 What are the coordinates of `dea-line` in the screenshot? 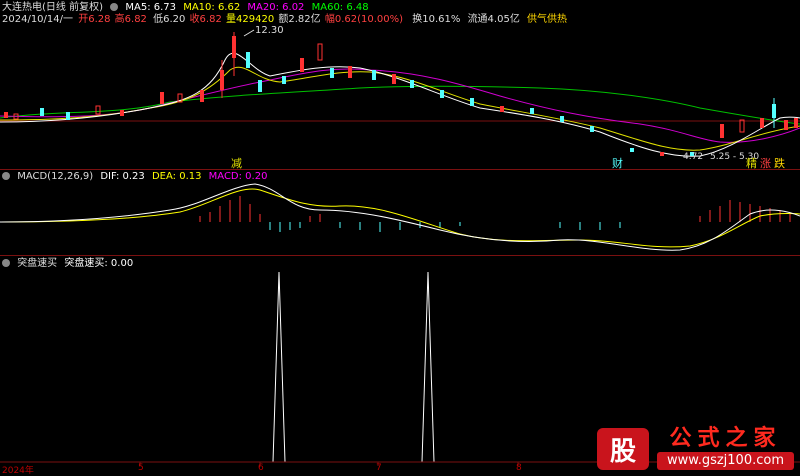 It's located at (400, 218).